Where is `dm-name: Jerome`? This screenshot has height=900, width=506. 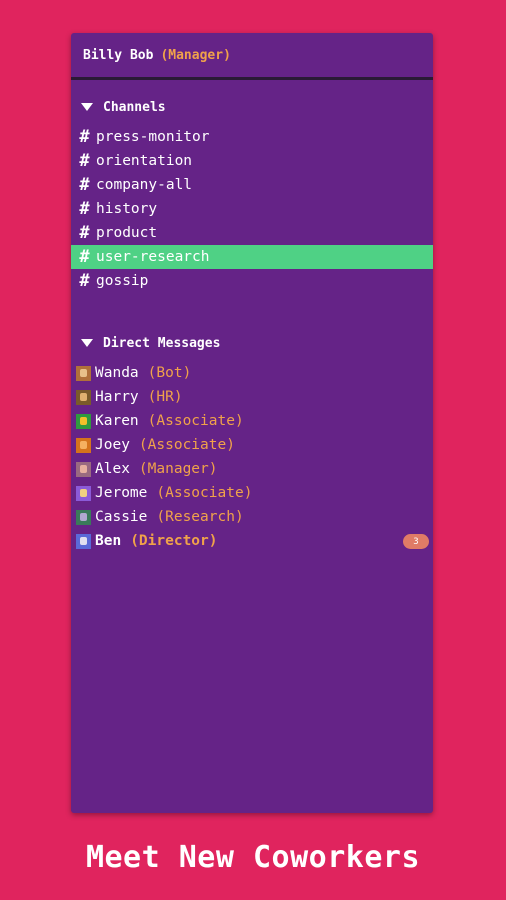
dm-name: Jerome is located at coordinates (121, 493).